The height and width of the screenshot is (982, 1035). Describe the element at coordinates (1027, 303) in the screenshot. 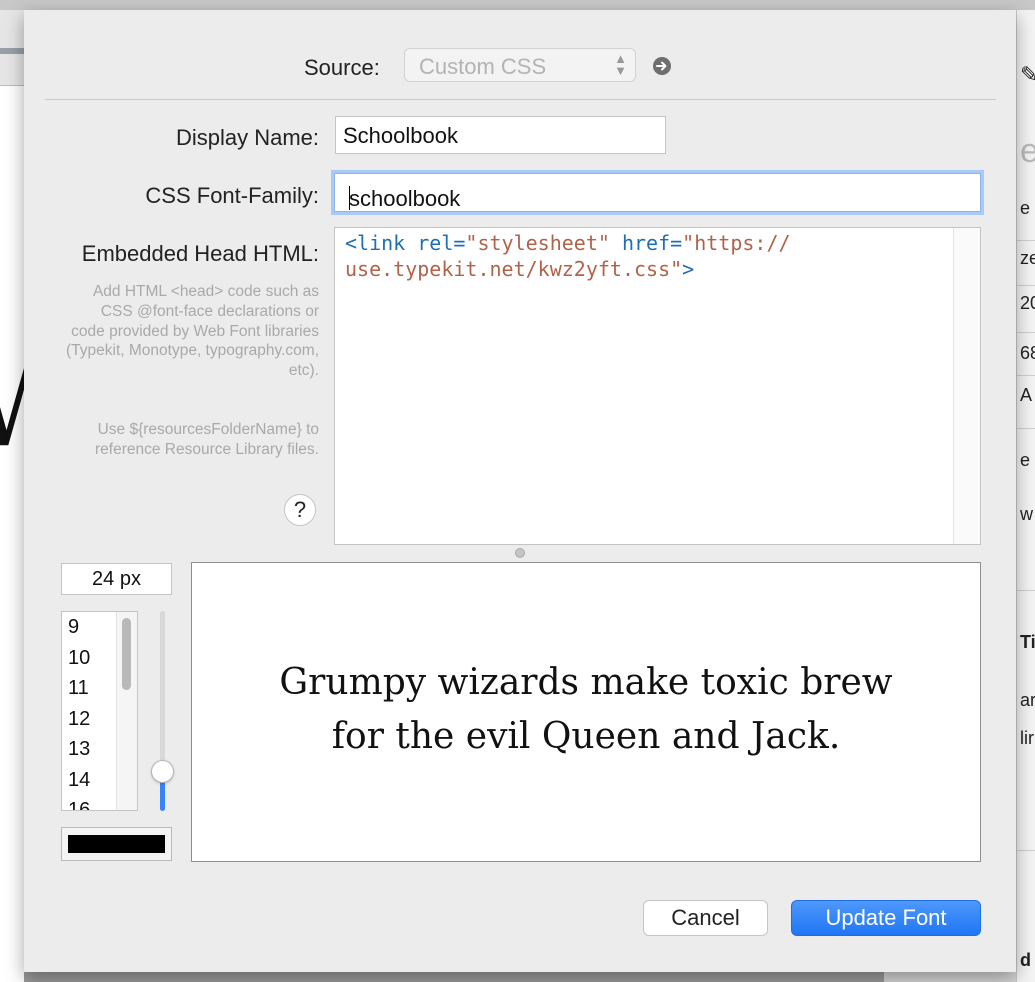

I see `inspector-fragment: 20` at that location.